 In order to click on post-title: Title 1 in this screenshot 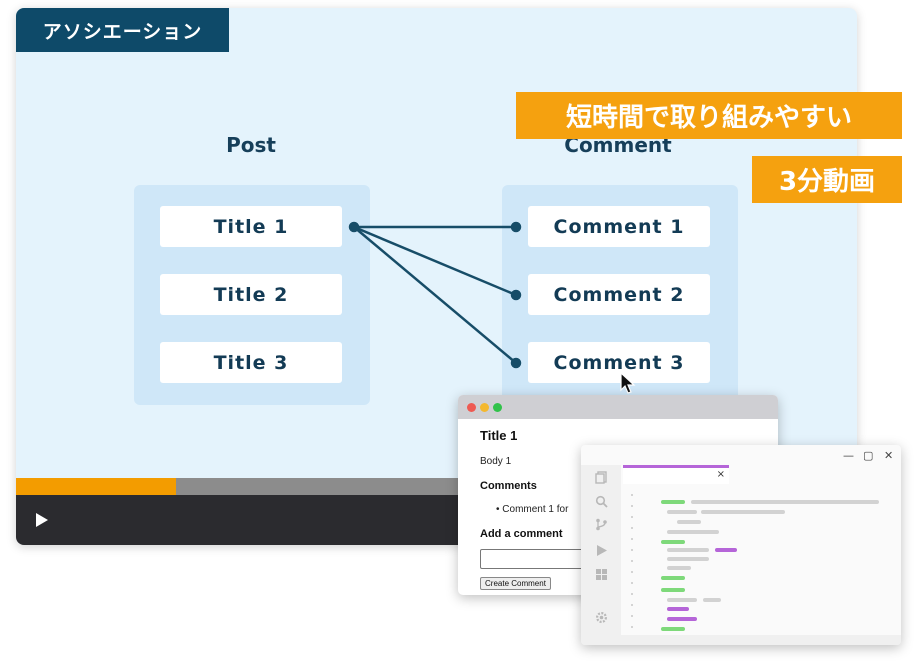, I will do `click(499, 435)`.